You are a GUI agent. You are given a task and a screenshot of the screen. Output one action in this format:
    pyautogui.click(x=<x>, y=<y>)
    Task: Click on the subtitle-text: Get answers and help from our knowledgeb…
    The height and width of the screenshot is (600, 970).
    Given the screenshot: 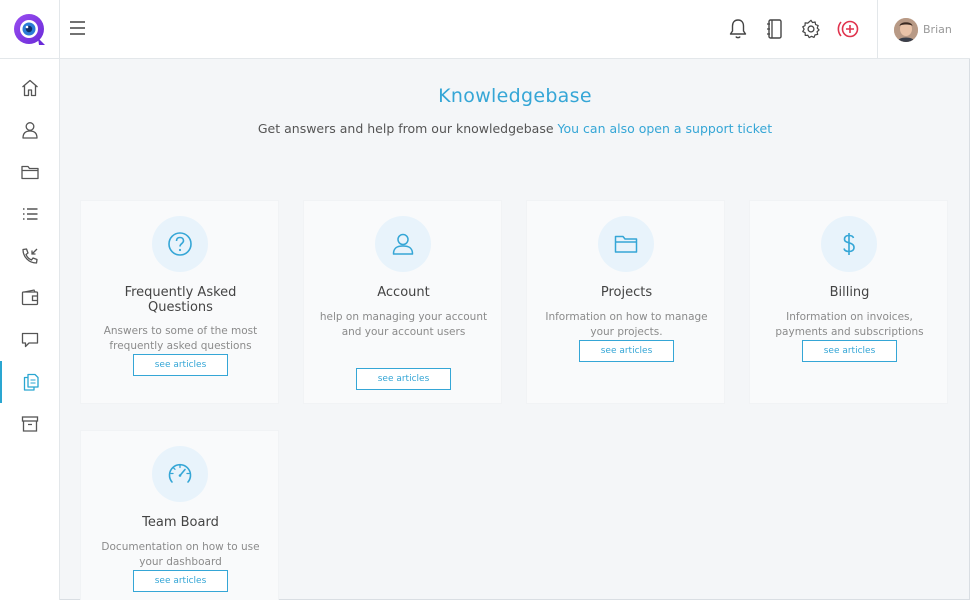 What is the action you would take?
    pyautogui.click(x=405, y=128)
    